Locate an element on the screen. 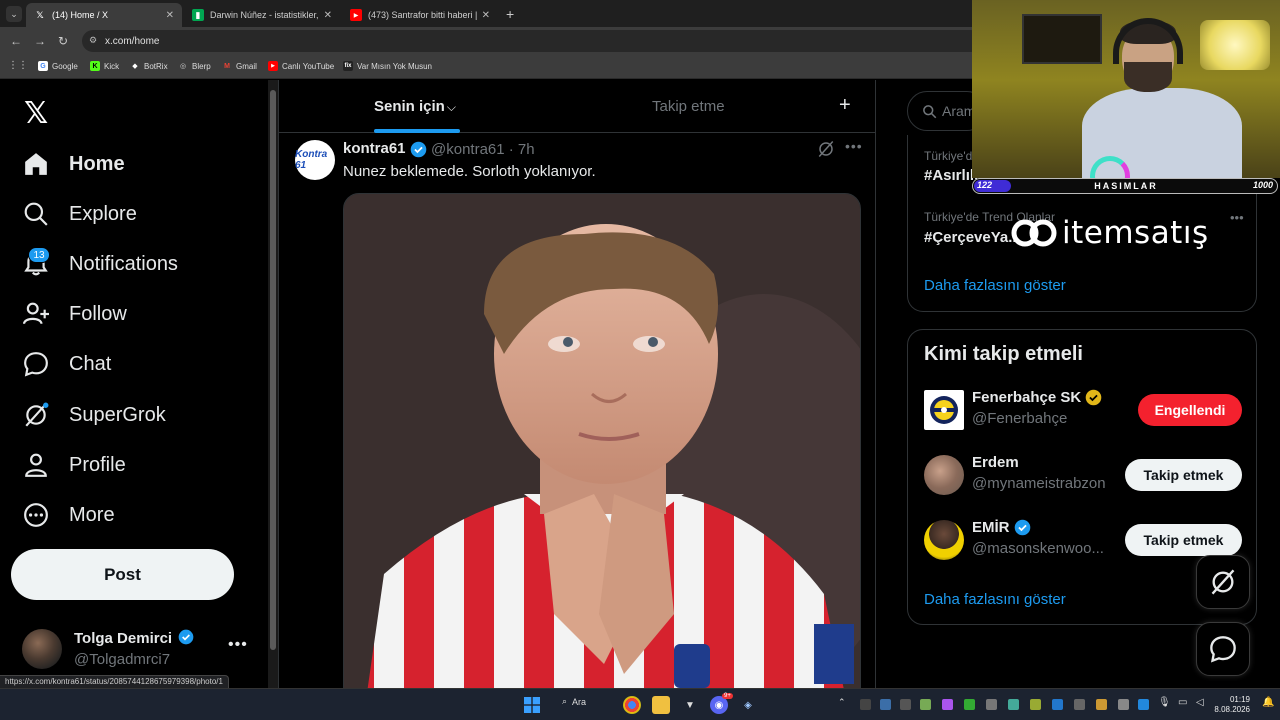 Image resolution: width=1280 pixels, height=720 pixels. back-icon: ← is located at coordinates (16, 41).